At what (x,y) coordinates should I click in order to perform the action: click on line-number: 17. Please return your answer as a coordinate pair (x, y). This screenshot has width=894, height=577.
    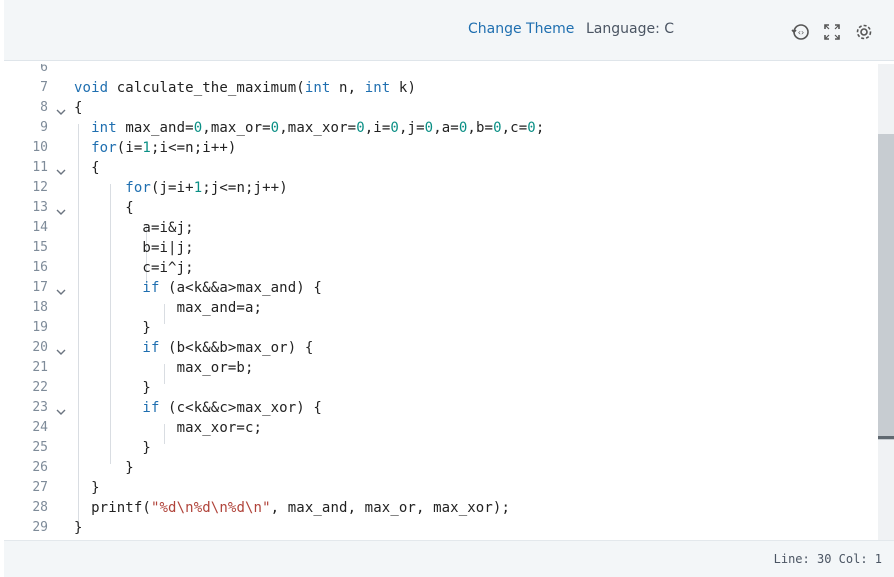
    Looking at the image, I should click on (40, 287).